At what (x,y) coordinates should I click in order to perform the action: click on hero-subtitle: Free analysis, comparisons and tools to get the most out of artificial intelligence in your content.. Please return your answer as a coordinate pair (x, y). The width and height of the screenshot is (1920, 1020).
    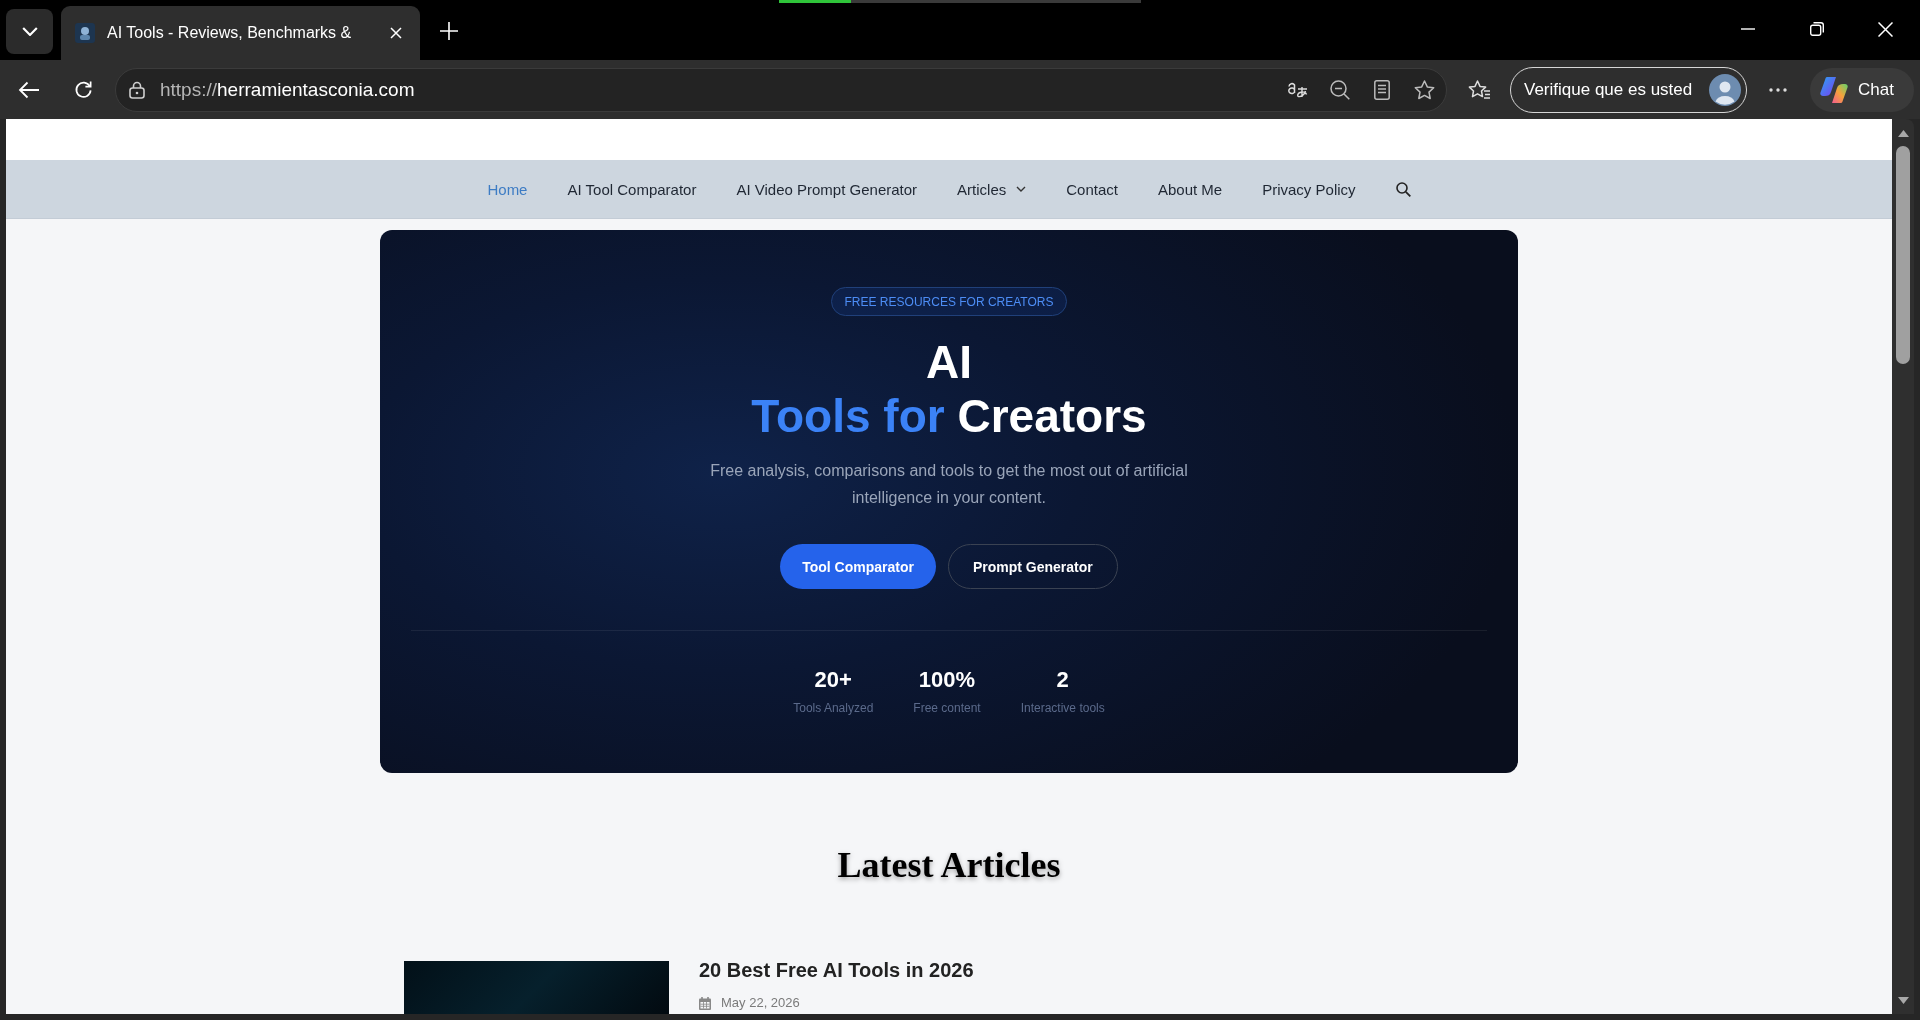
    Looking at the image, I should click on (949, 484).